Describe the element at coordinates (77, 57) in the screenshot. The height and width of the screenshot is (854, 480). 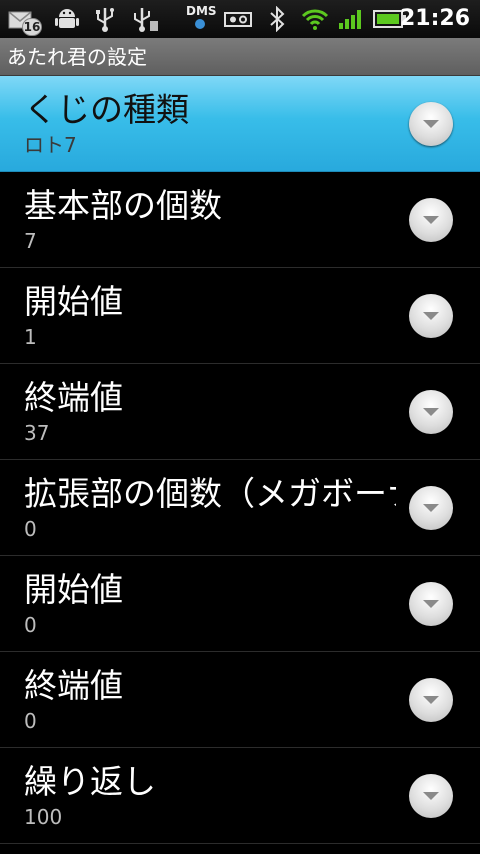
I see `page-title: あたれ君の設定` at that location.